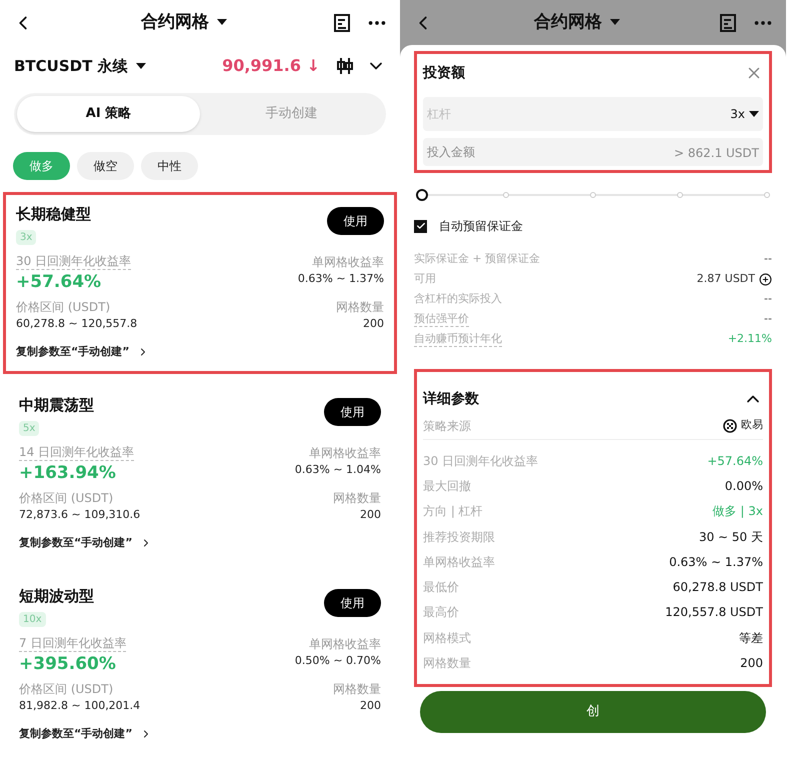 This screenshot has height=768, width=800. Describe the element at coordinates (441, 587) in the screenshot. I see `detail-label: 最低价` at that location.